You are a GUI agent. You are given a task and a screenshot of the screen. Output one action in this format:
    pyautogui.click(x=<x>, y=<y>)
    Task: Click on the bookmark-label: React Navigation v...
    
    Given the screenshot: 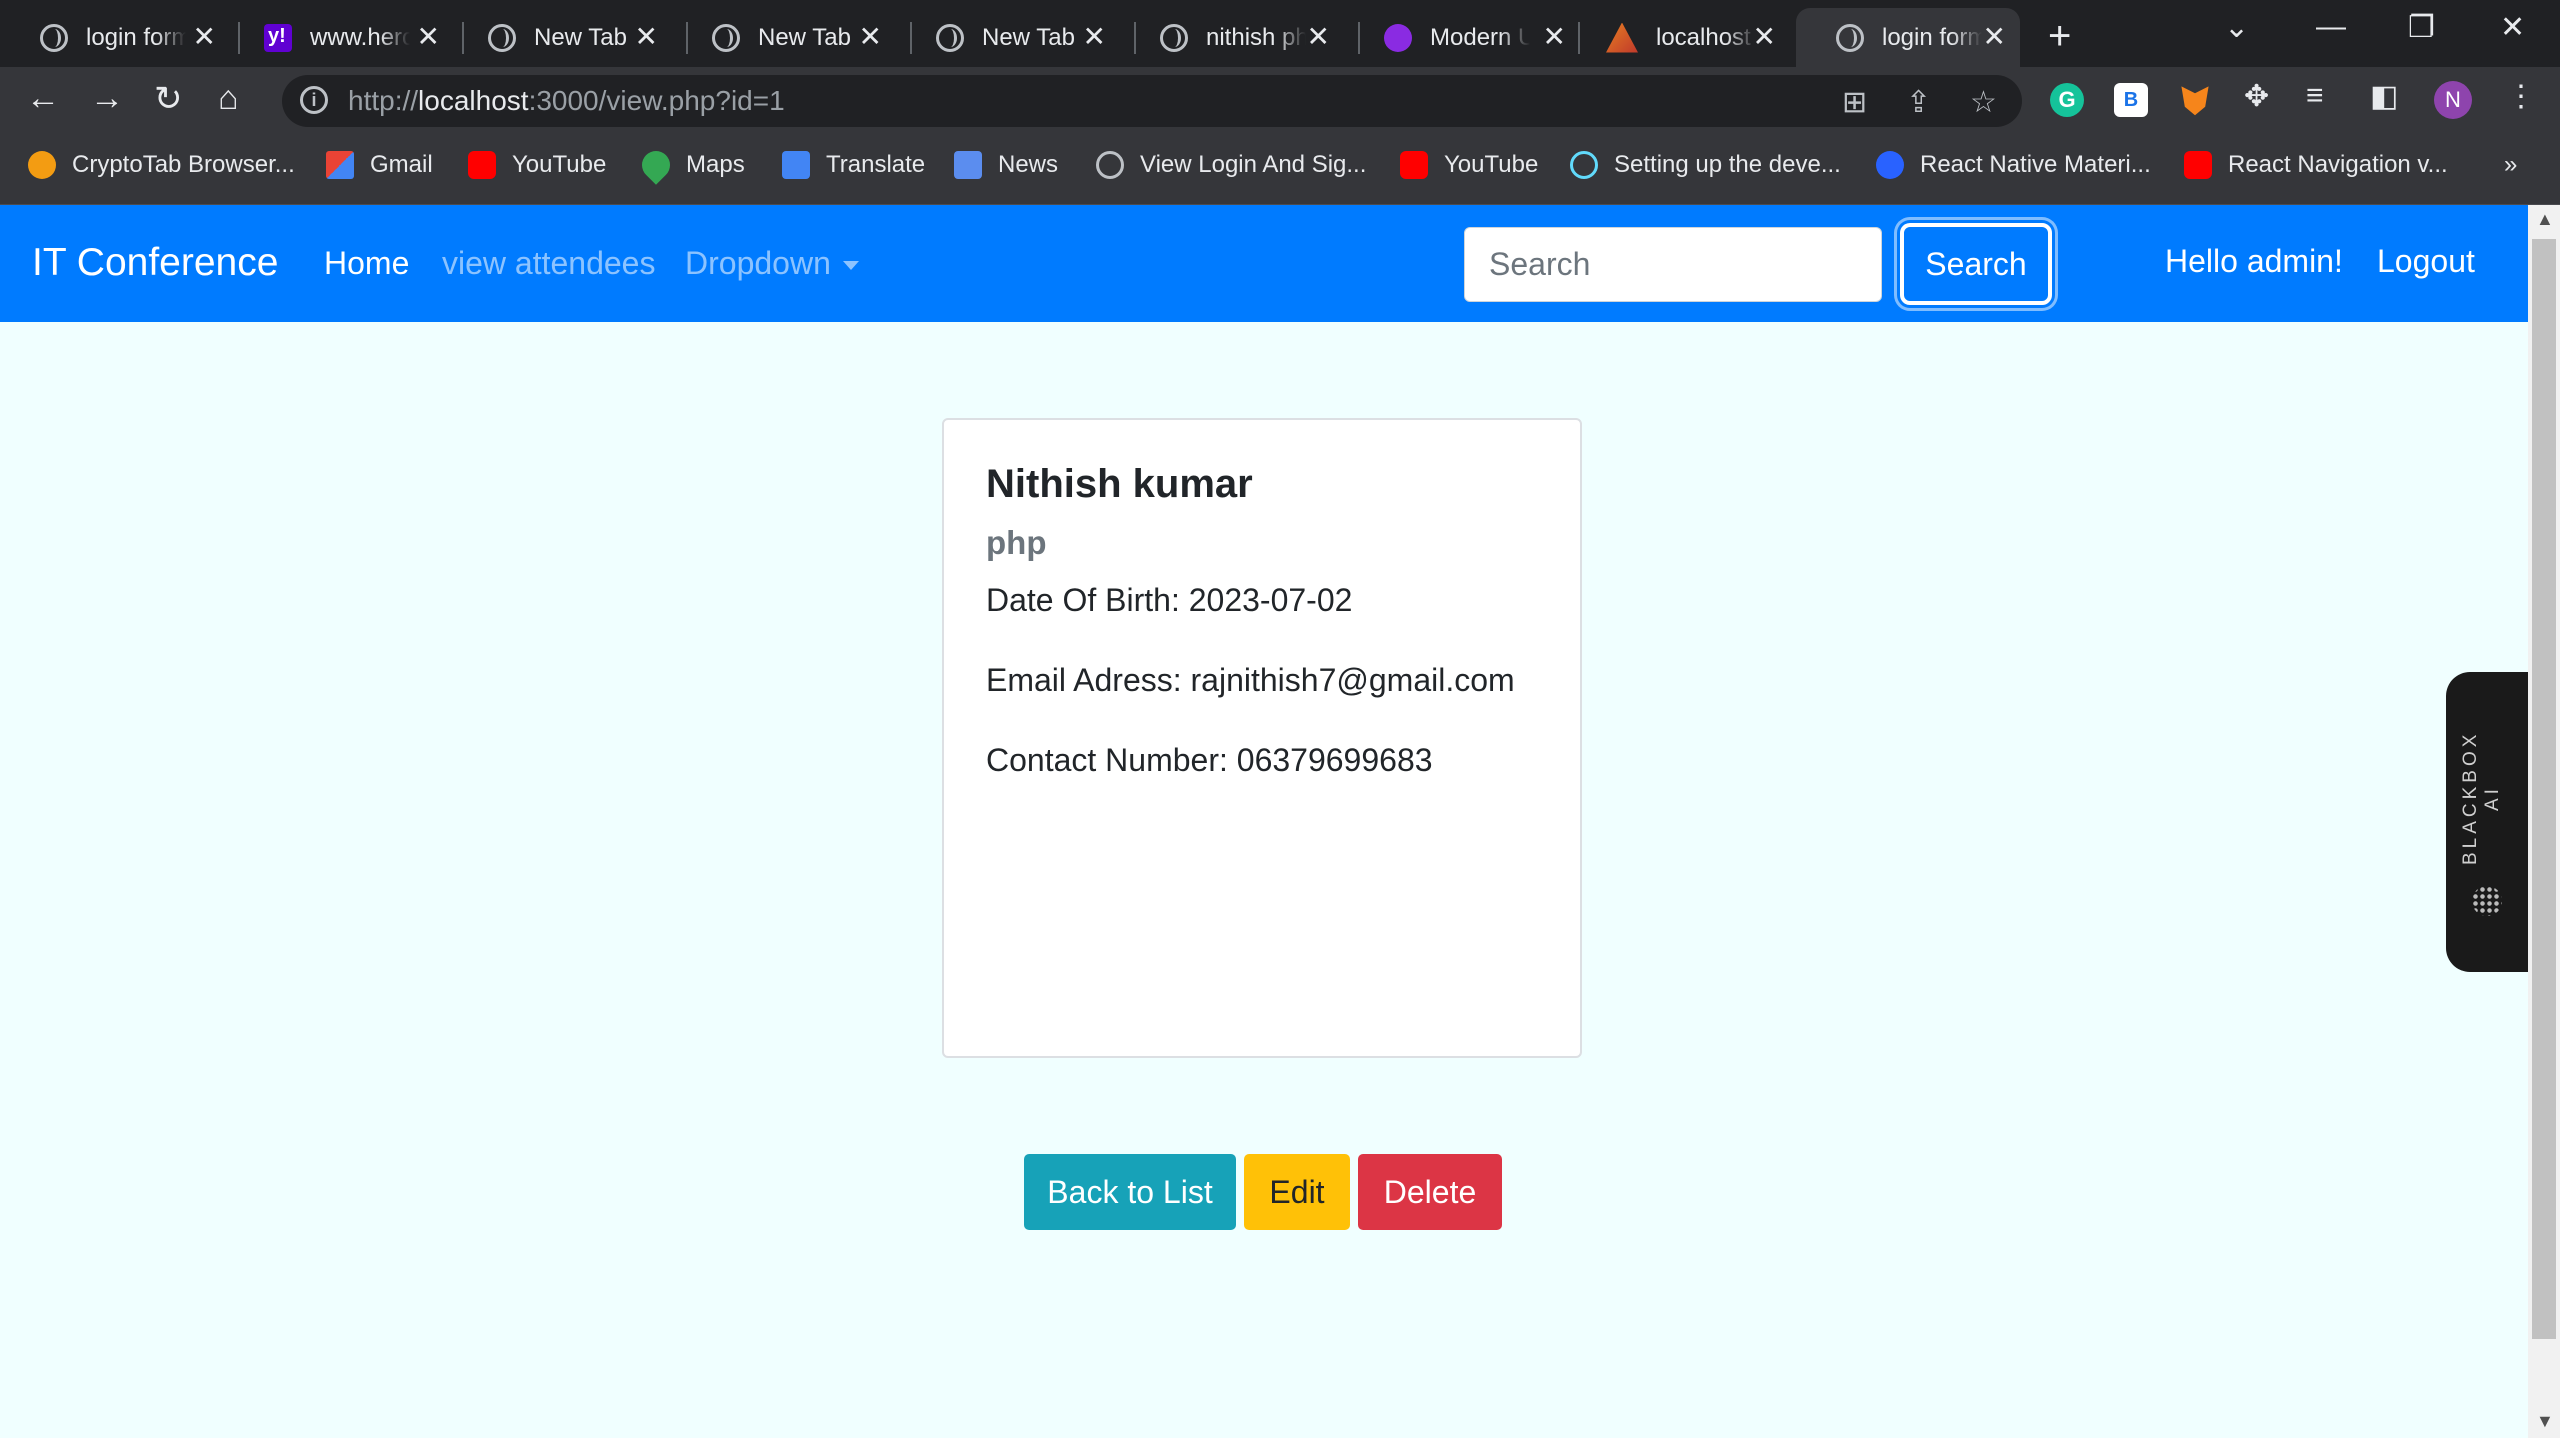 What is the action you would take?
    pyautogui.click(x=2338, y=164)
    